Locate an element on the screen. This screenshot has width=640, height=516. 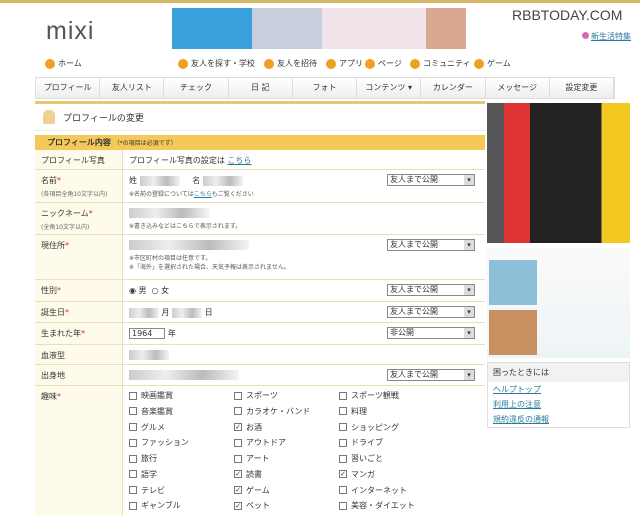
hobby-checkbox: インターネット is located at coordinates (391, 490).